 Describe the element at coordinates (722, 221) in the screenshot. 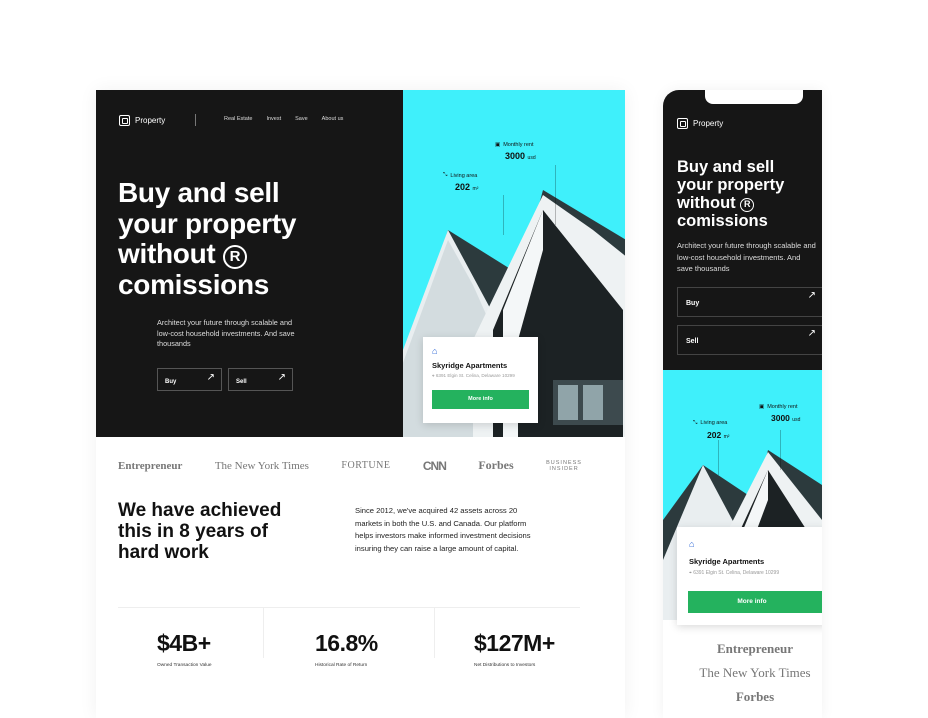

I see `mobile-title-line-4: comissions` at that location.